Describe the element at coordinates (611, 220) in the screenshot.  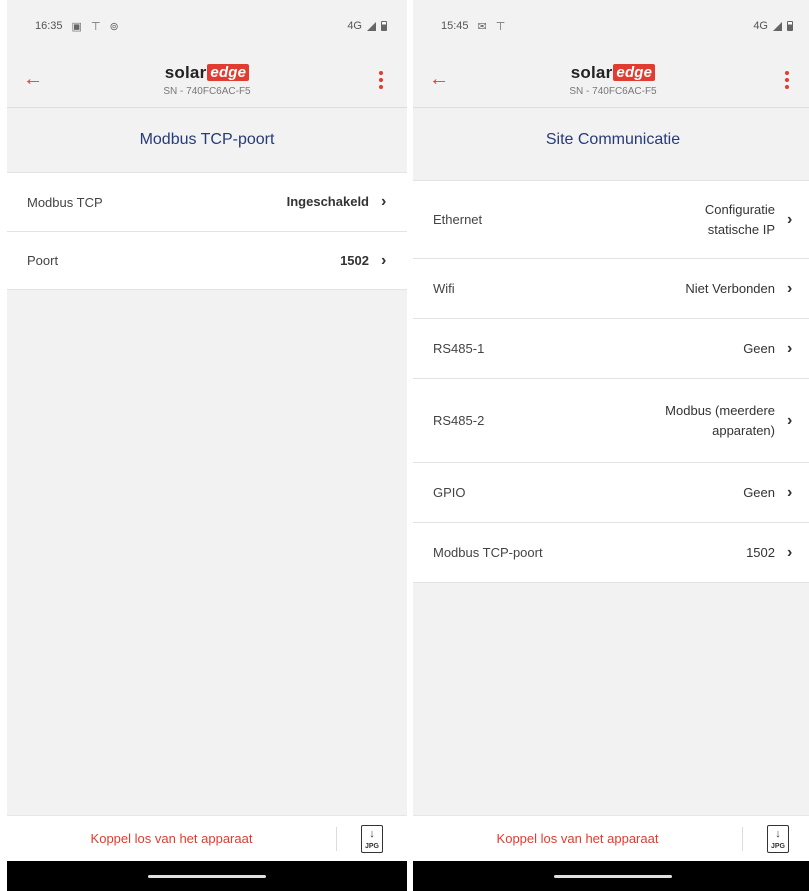
I see `row-ethernet: Ethernet Configuratie statische IP ›` at that location.